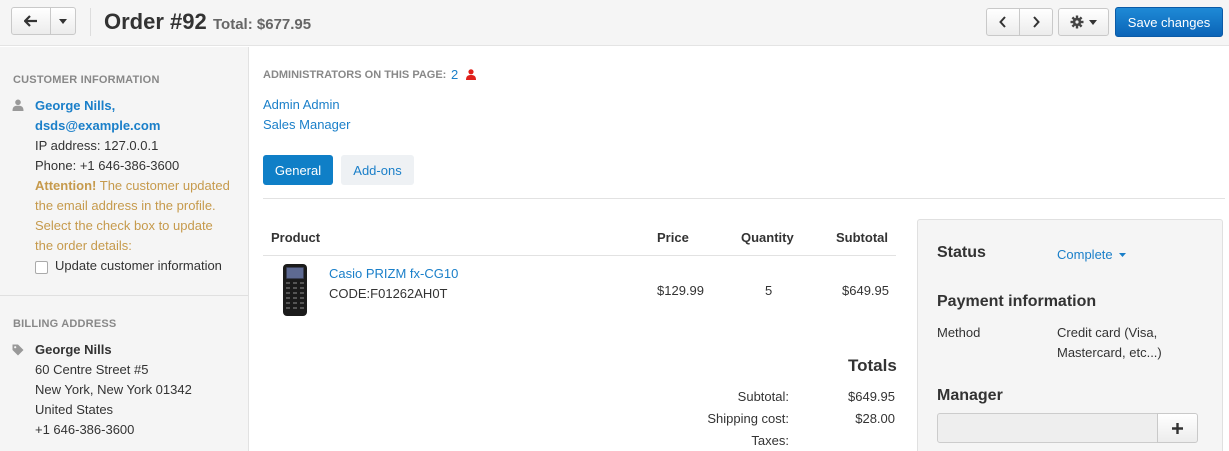 This screenshot has height=451, width=1229. What do you see at coordinates (767, 237) in the screenshot?
I see `column-header-quantity: Quantity` at bounding box center [767, 237].